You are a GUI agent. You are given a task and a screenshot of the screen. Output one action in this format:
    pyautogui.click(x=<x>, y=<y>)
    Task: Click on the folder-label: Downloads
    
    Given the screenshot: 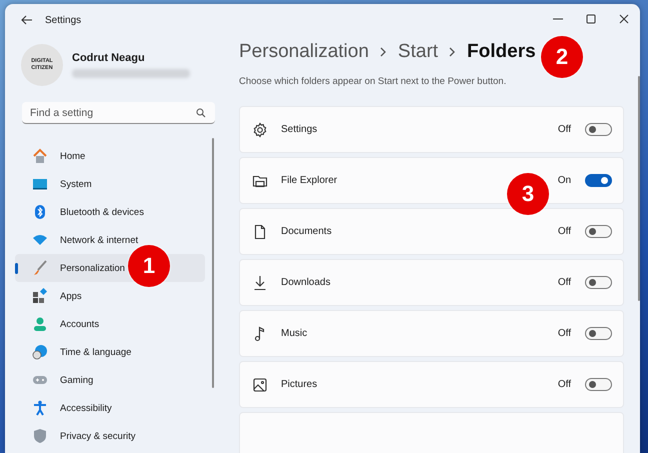 What is the action you would take?
    pyautogui.click(x=306, y=282)
    